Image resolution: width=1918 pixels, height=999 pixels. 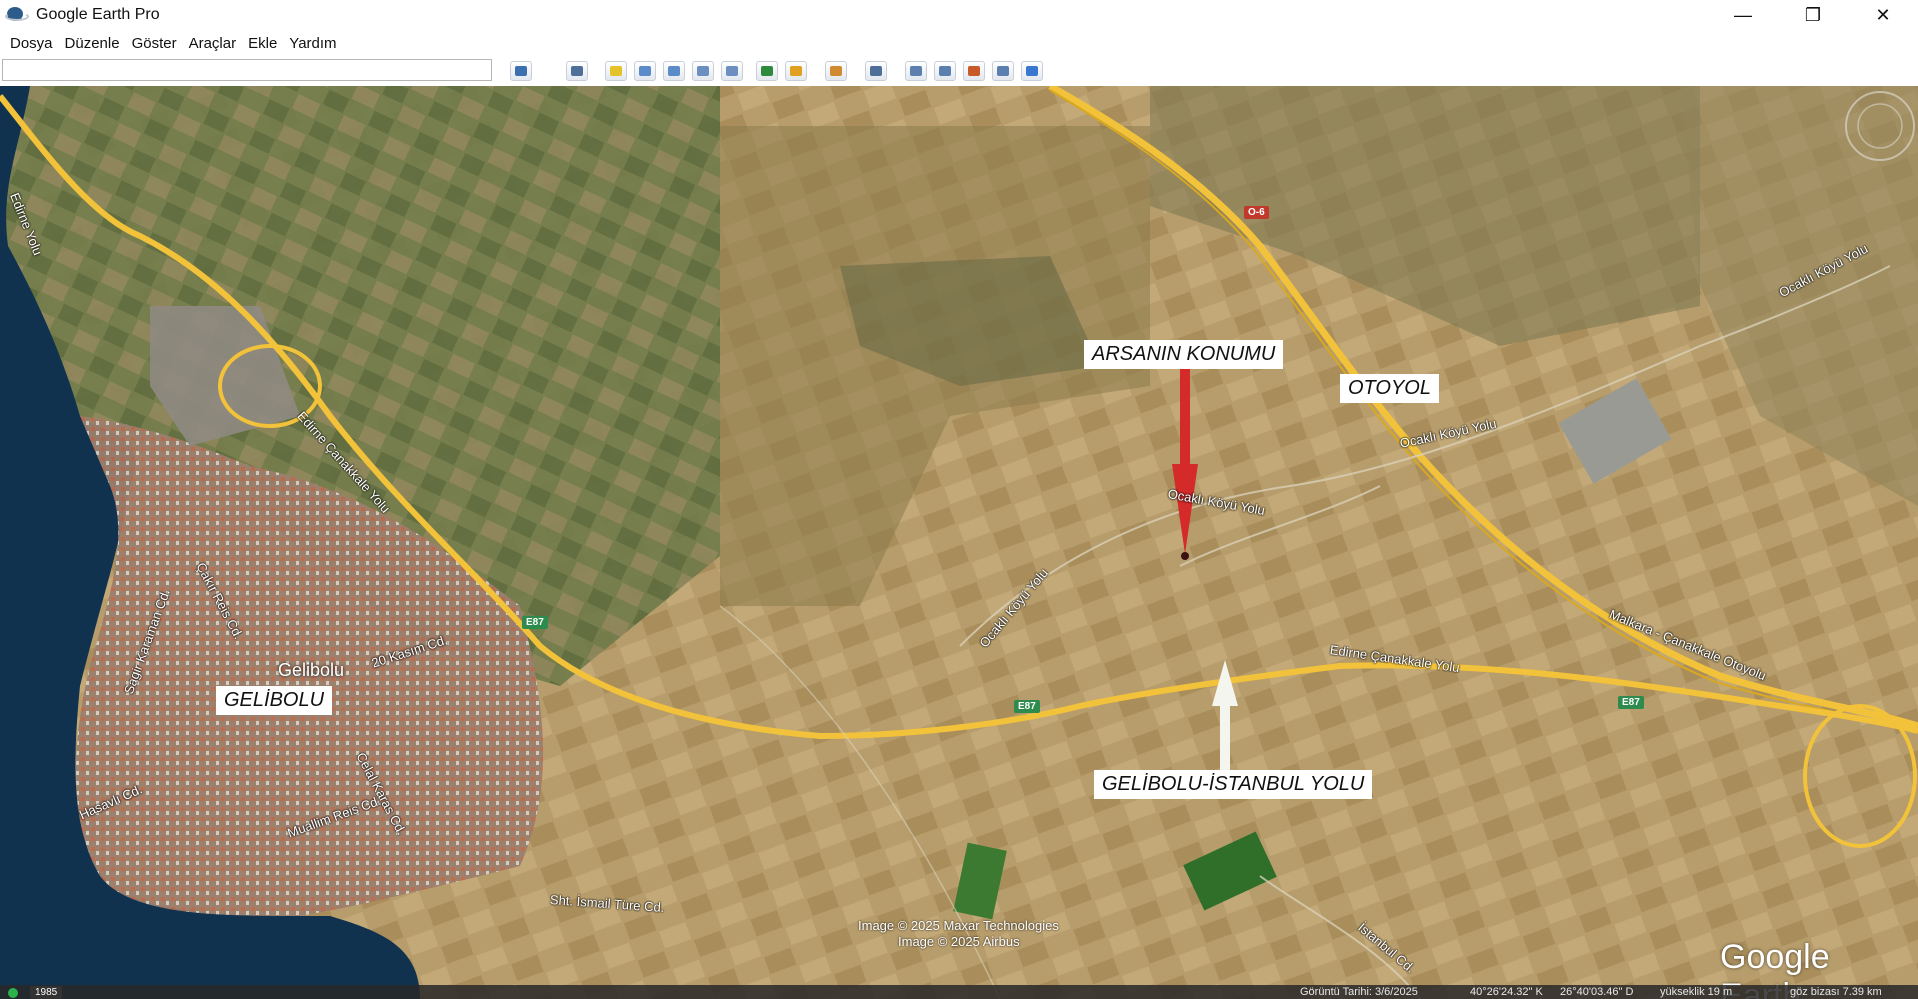 I want to click on print-icon, so click(x=945, y=71).